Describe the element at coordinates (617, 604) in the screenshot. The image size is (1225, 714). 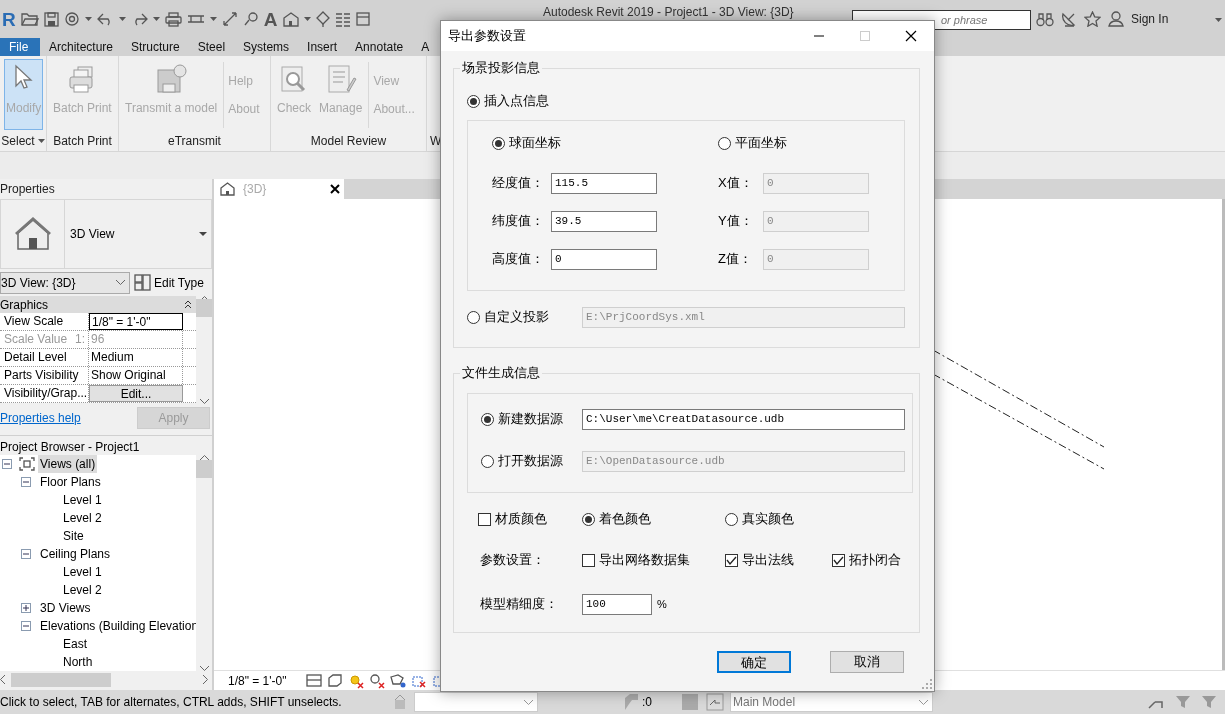
I see `text-field: 100` at that location.